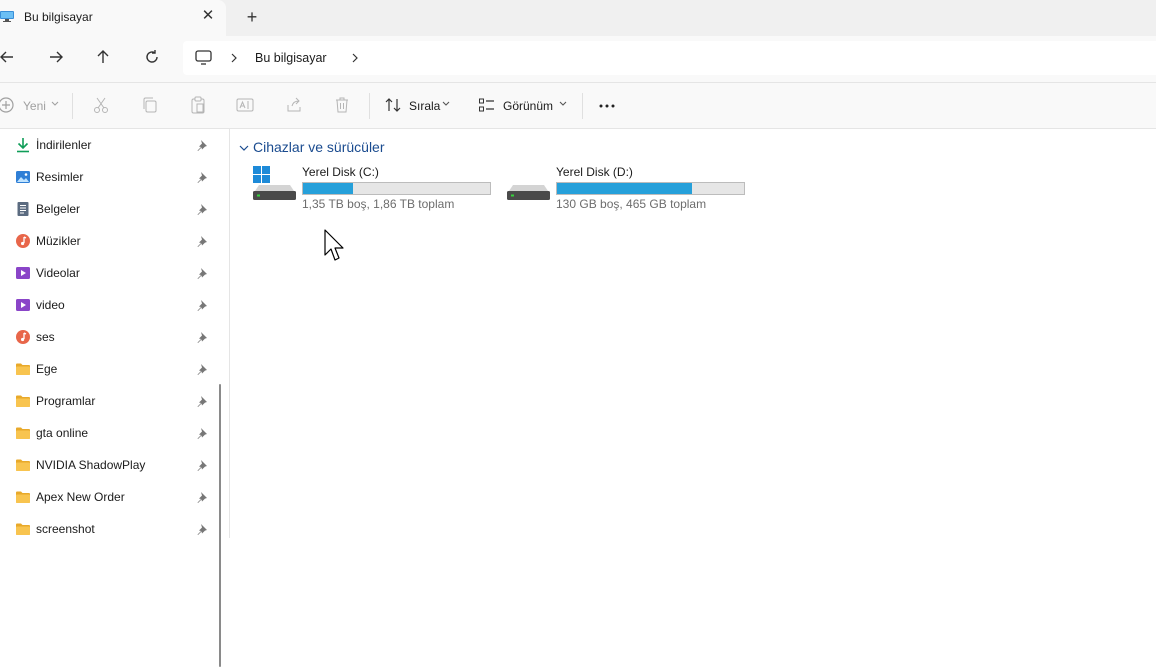  What do you see at coordinates (150, 105) in the screenshot?
I see `copy-icon` at bounding box center [150, 105].